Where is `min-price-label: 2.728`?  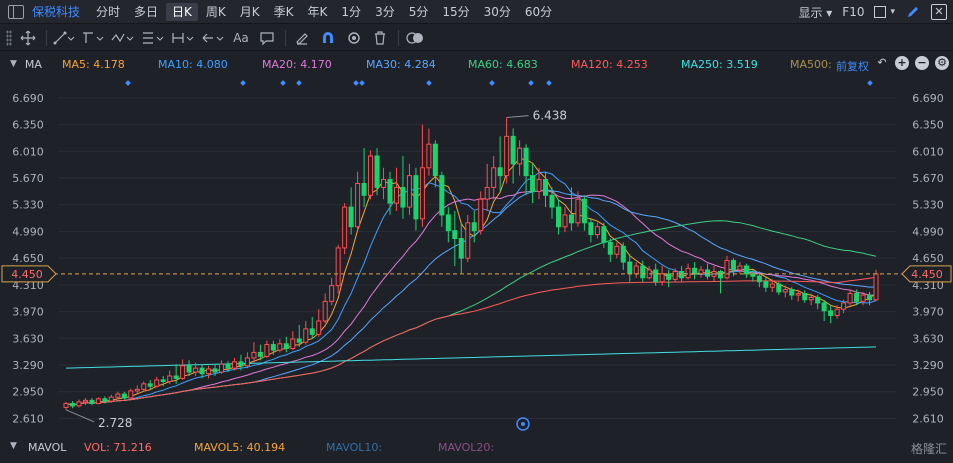
min-price-label: 2.728 is located at coordinates (115, 423).